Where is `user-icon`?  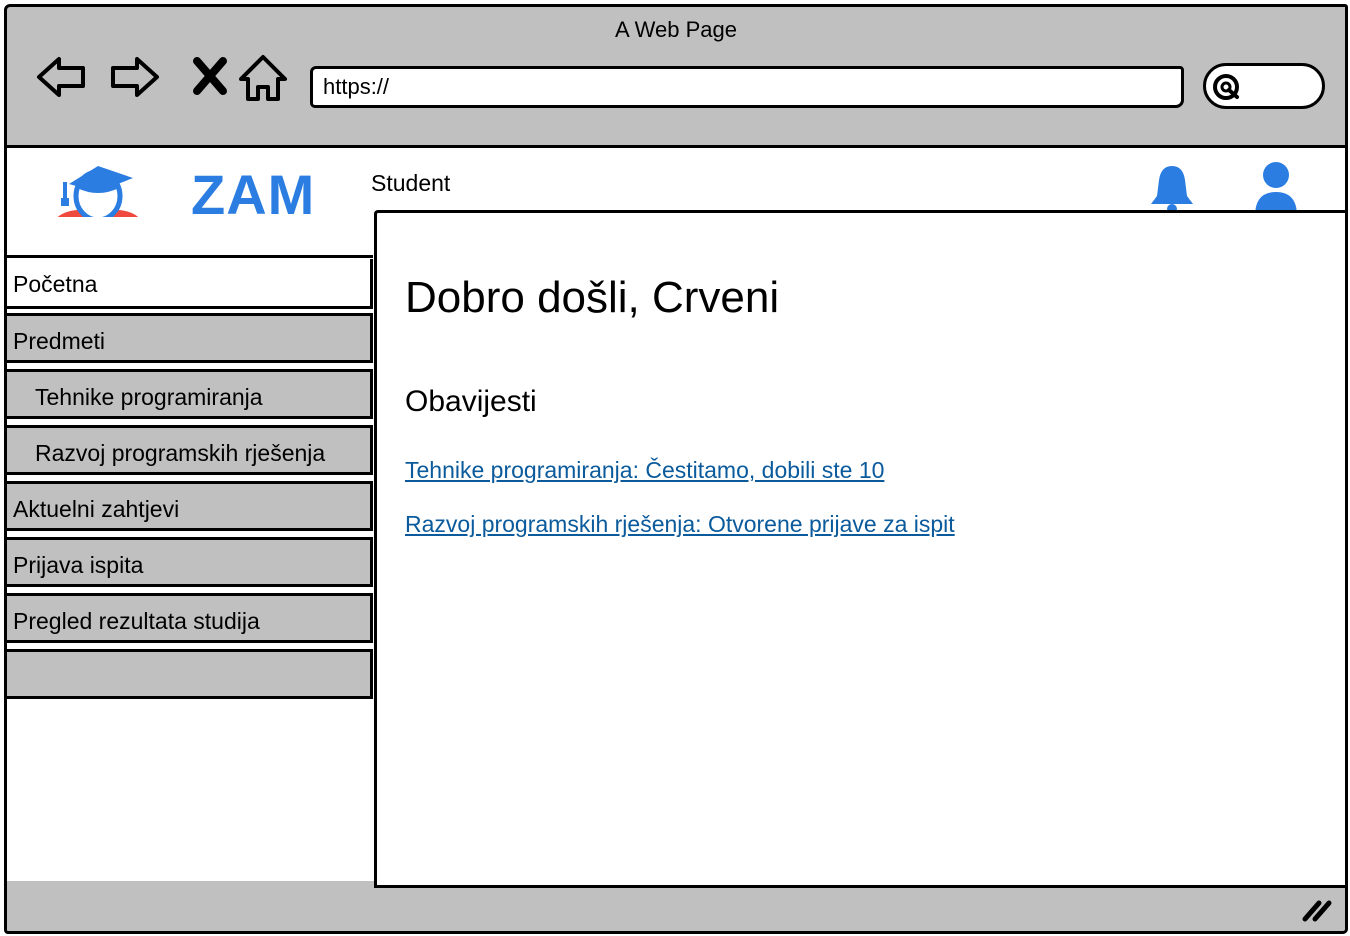 user-icon is located at coordinates (1276, 188).